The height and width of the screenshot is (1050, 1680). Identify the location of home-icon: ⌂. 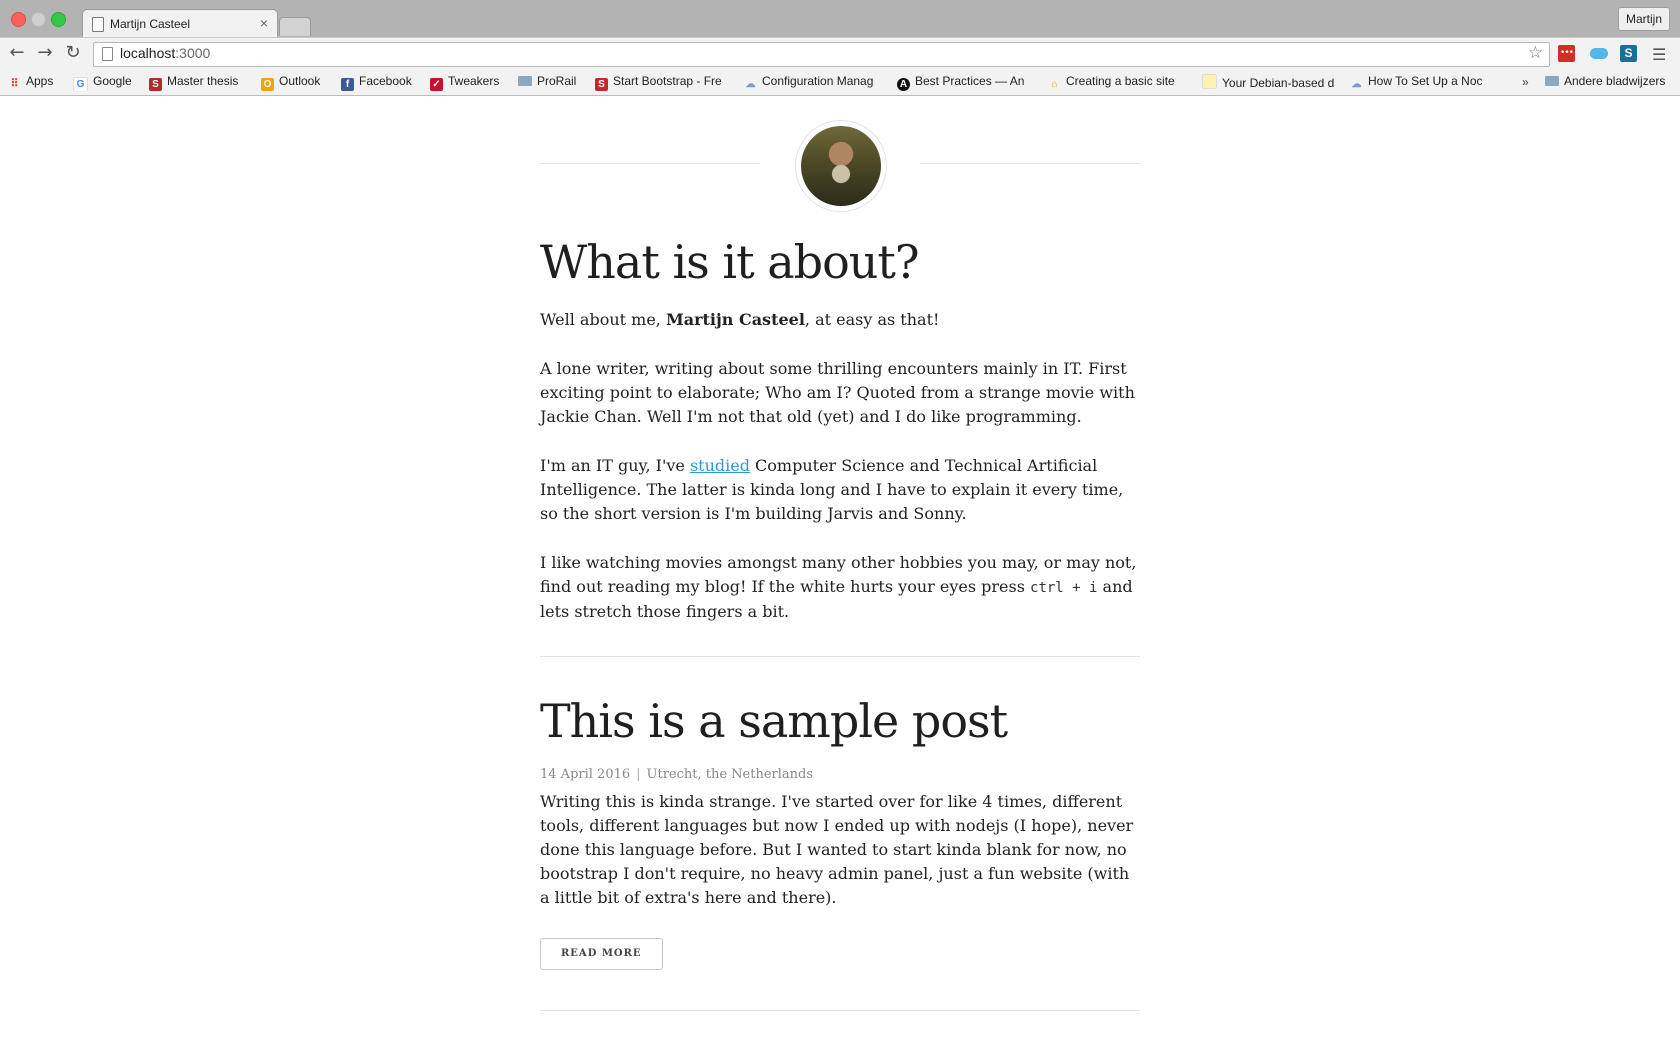
(1054, 84).